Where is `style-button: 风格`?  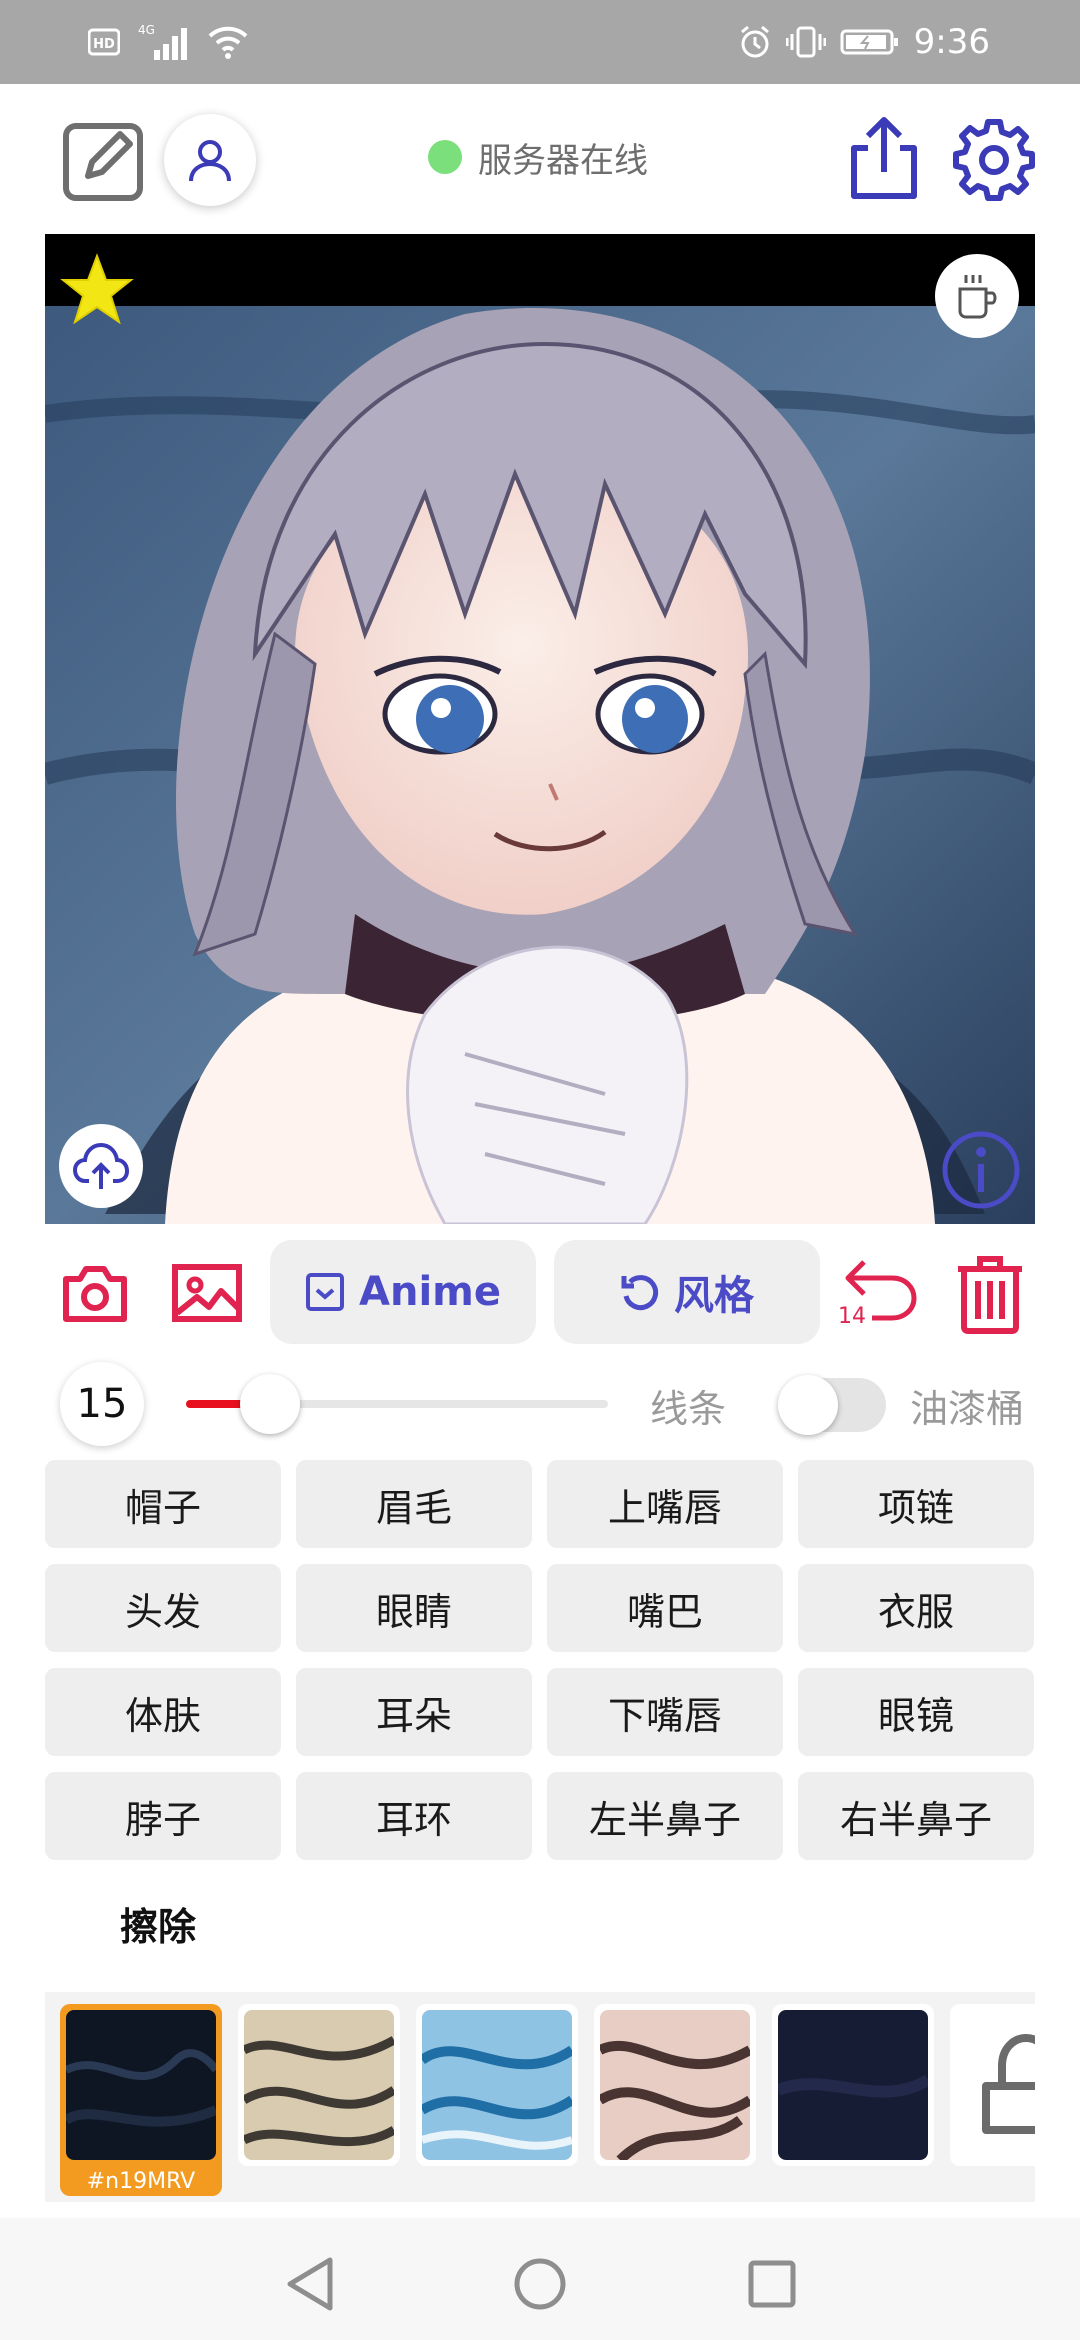 style-button: 风格 is located at coordinates (687, 1292).